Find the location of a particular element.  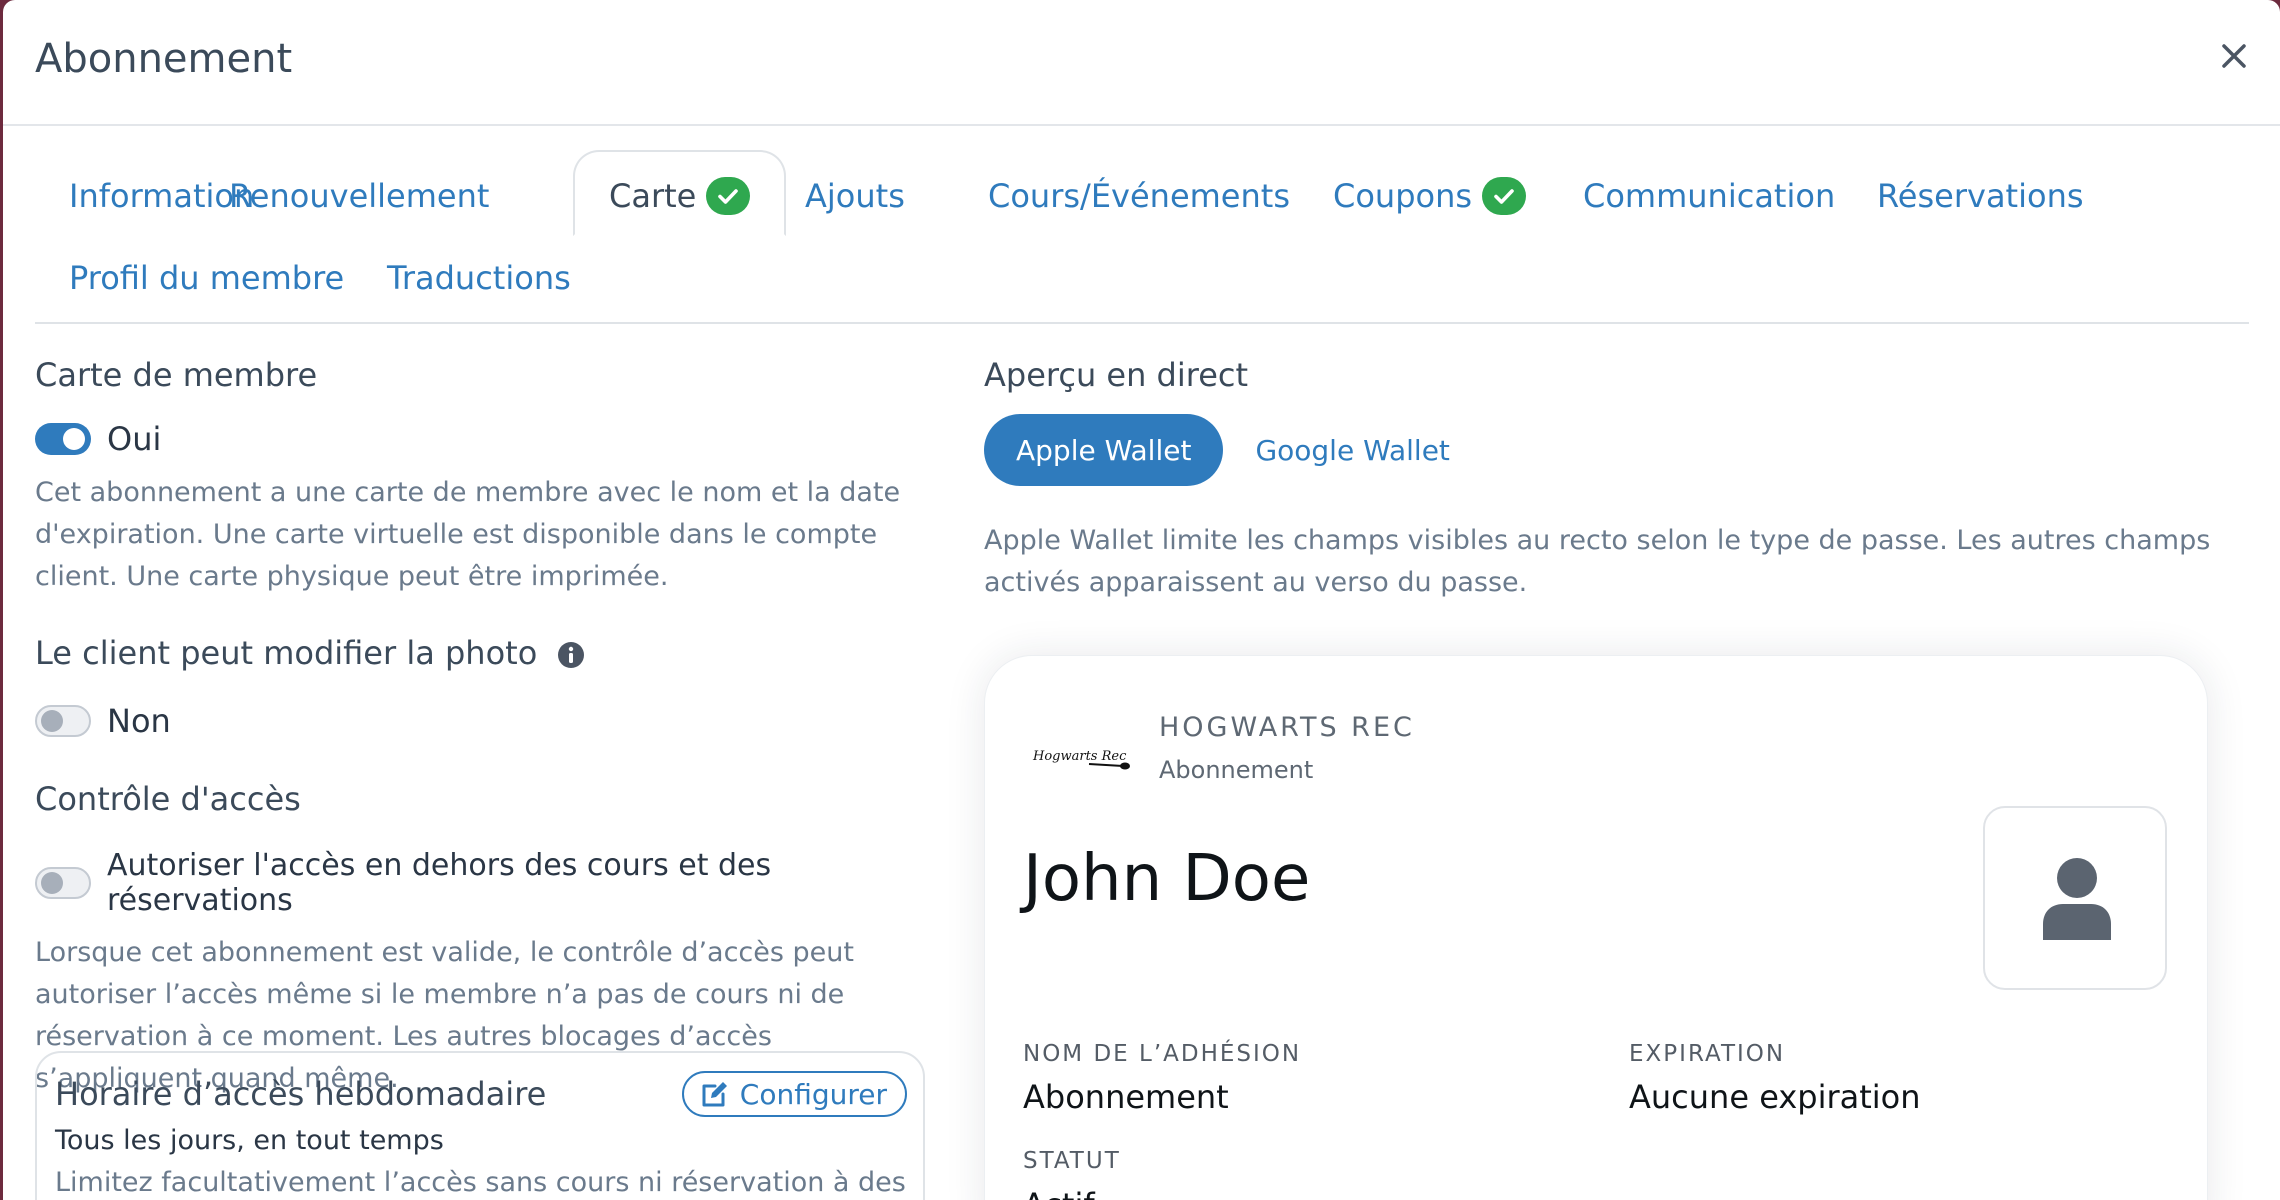

member-card-toggle is located at coordinates (63, 439).